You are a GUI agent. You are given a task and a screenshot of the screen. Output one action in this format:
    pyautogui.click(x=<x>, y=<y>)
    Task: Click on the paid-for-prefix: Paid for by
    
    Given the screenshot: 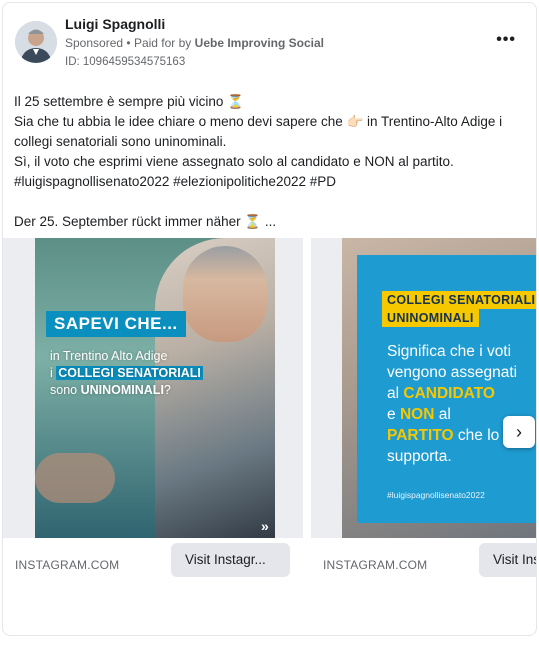 What is the action you would take?
    pyautogui.click(x=162, y=43)
    